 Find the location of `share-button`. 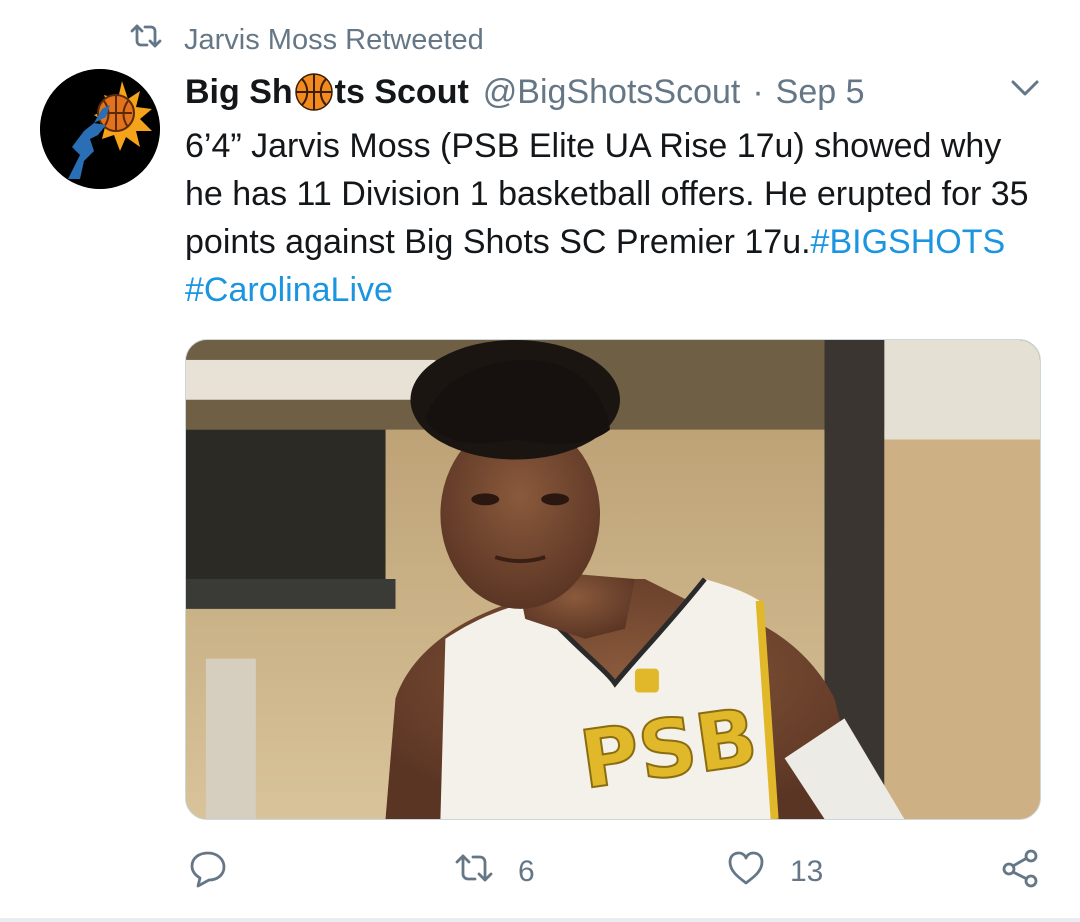

share-button is located at coordinates (1020, 872).